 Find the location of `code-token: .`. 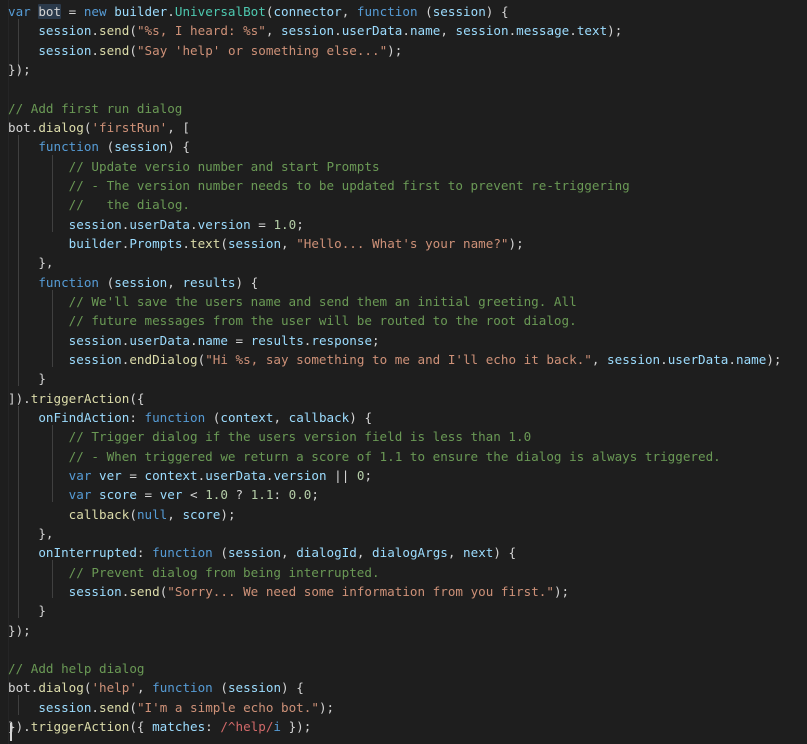

code-token: . is located at coordinates (95, 31).